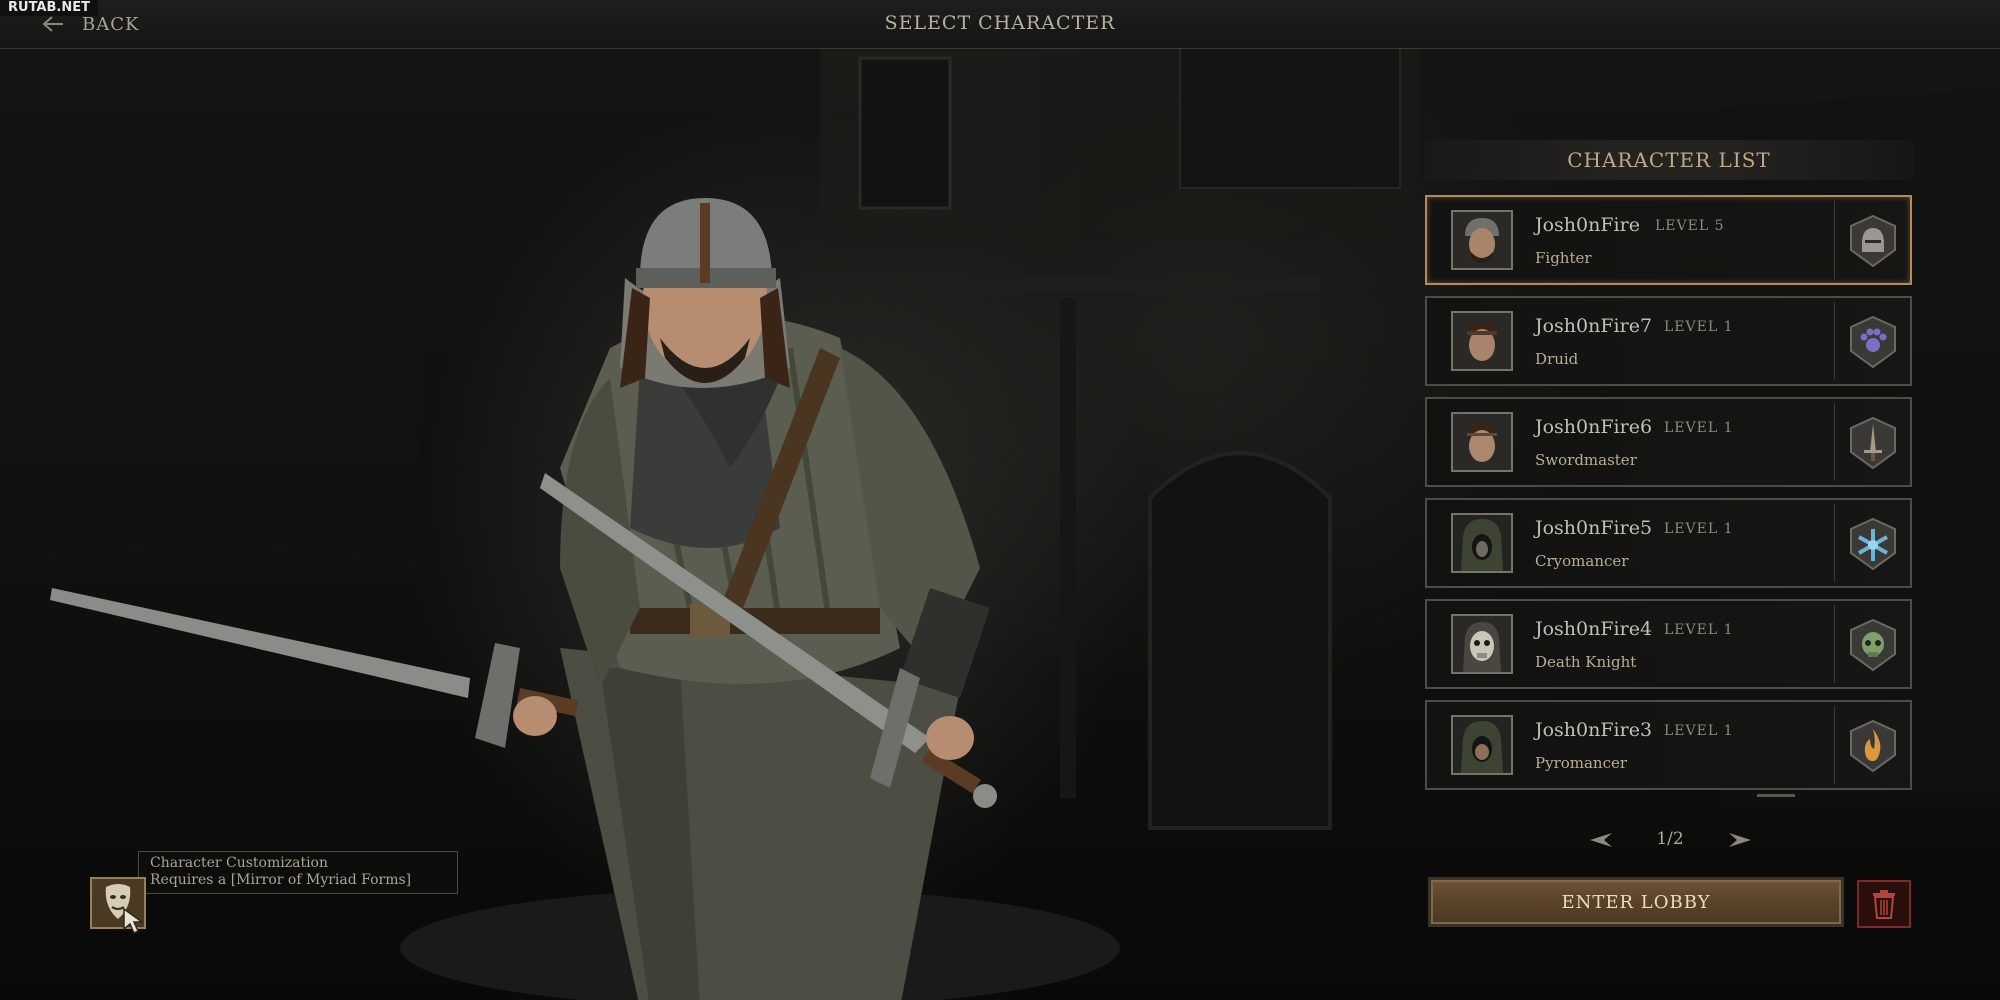 This screenshot has width=2000, height=1000. What do you see at coordinates (1668, 745) in the screenshot?
I see `character-card: Josh0nFire3 LEVEL 1 Pyromancer` at bounding box center [1668, 745].